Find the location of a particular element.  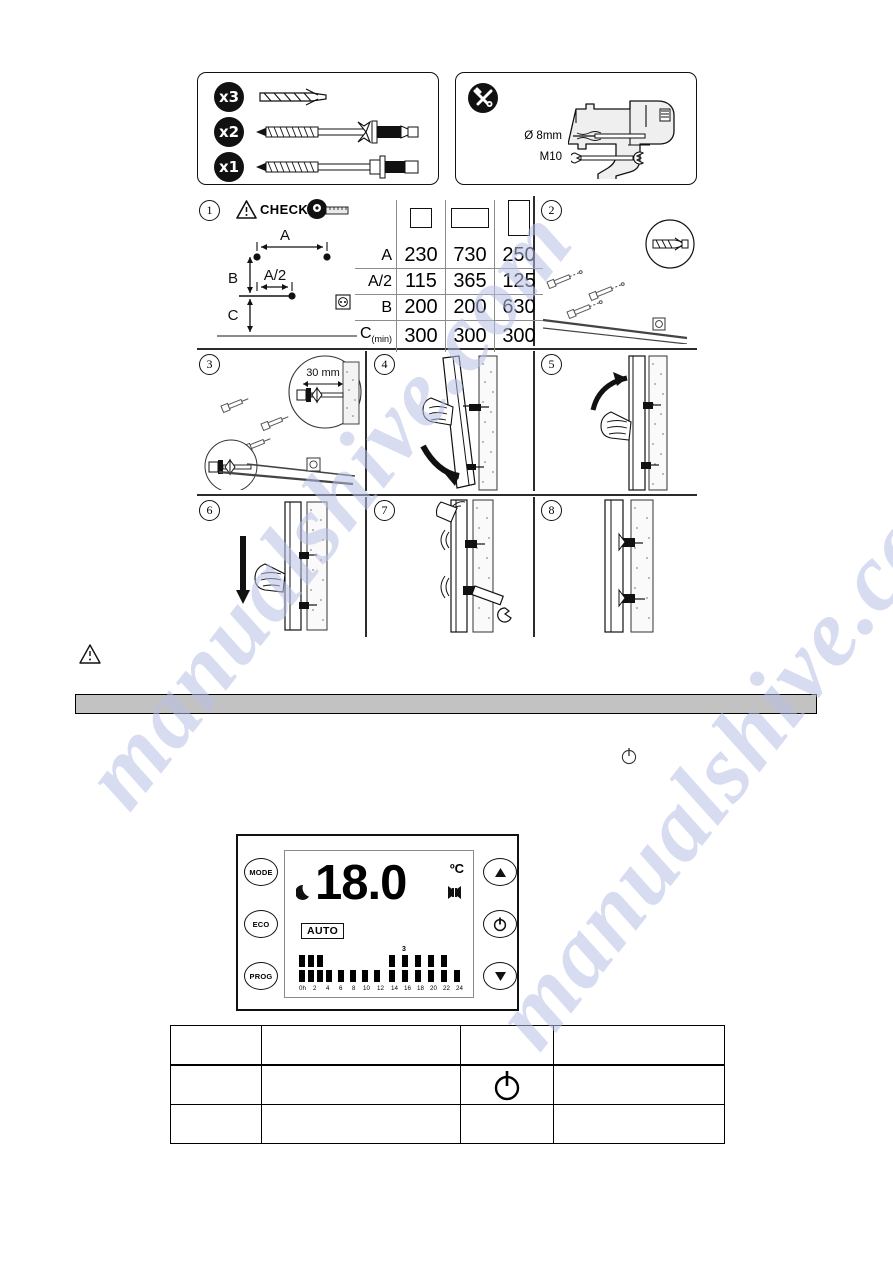

hour-label: 24 is located at coordinates (459, 988).